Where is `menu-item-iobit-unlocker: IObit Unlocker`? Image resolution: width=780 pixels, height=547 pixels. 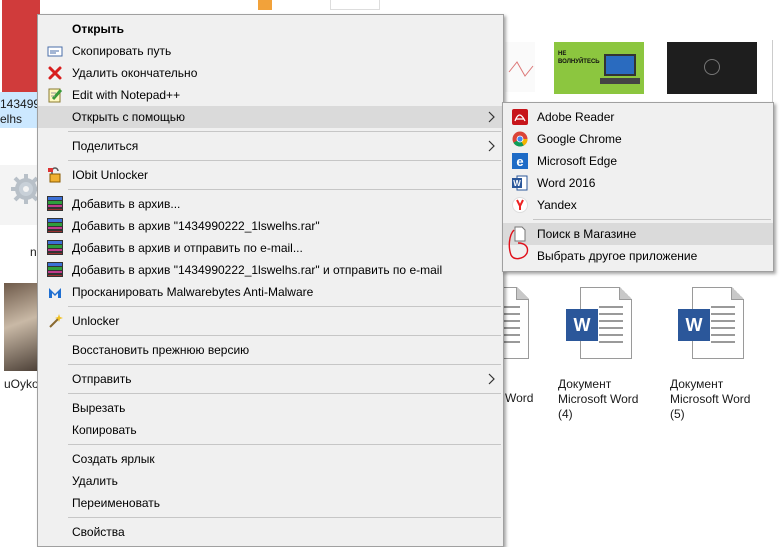 menu-item-iobit-unlocker: IObit Unlocker is located at coordinates (270, 175).